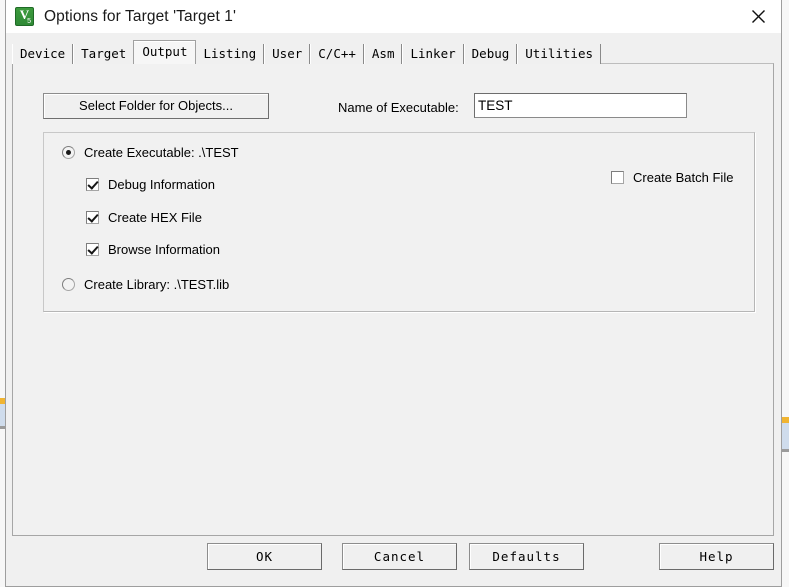 The image size is (789, 587). Describe the element at coordinates (104, 54) in the screenshot. I see `tab-target: Target` at that location.